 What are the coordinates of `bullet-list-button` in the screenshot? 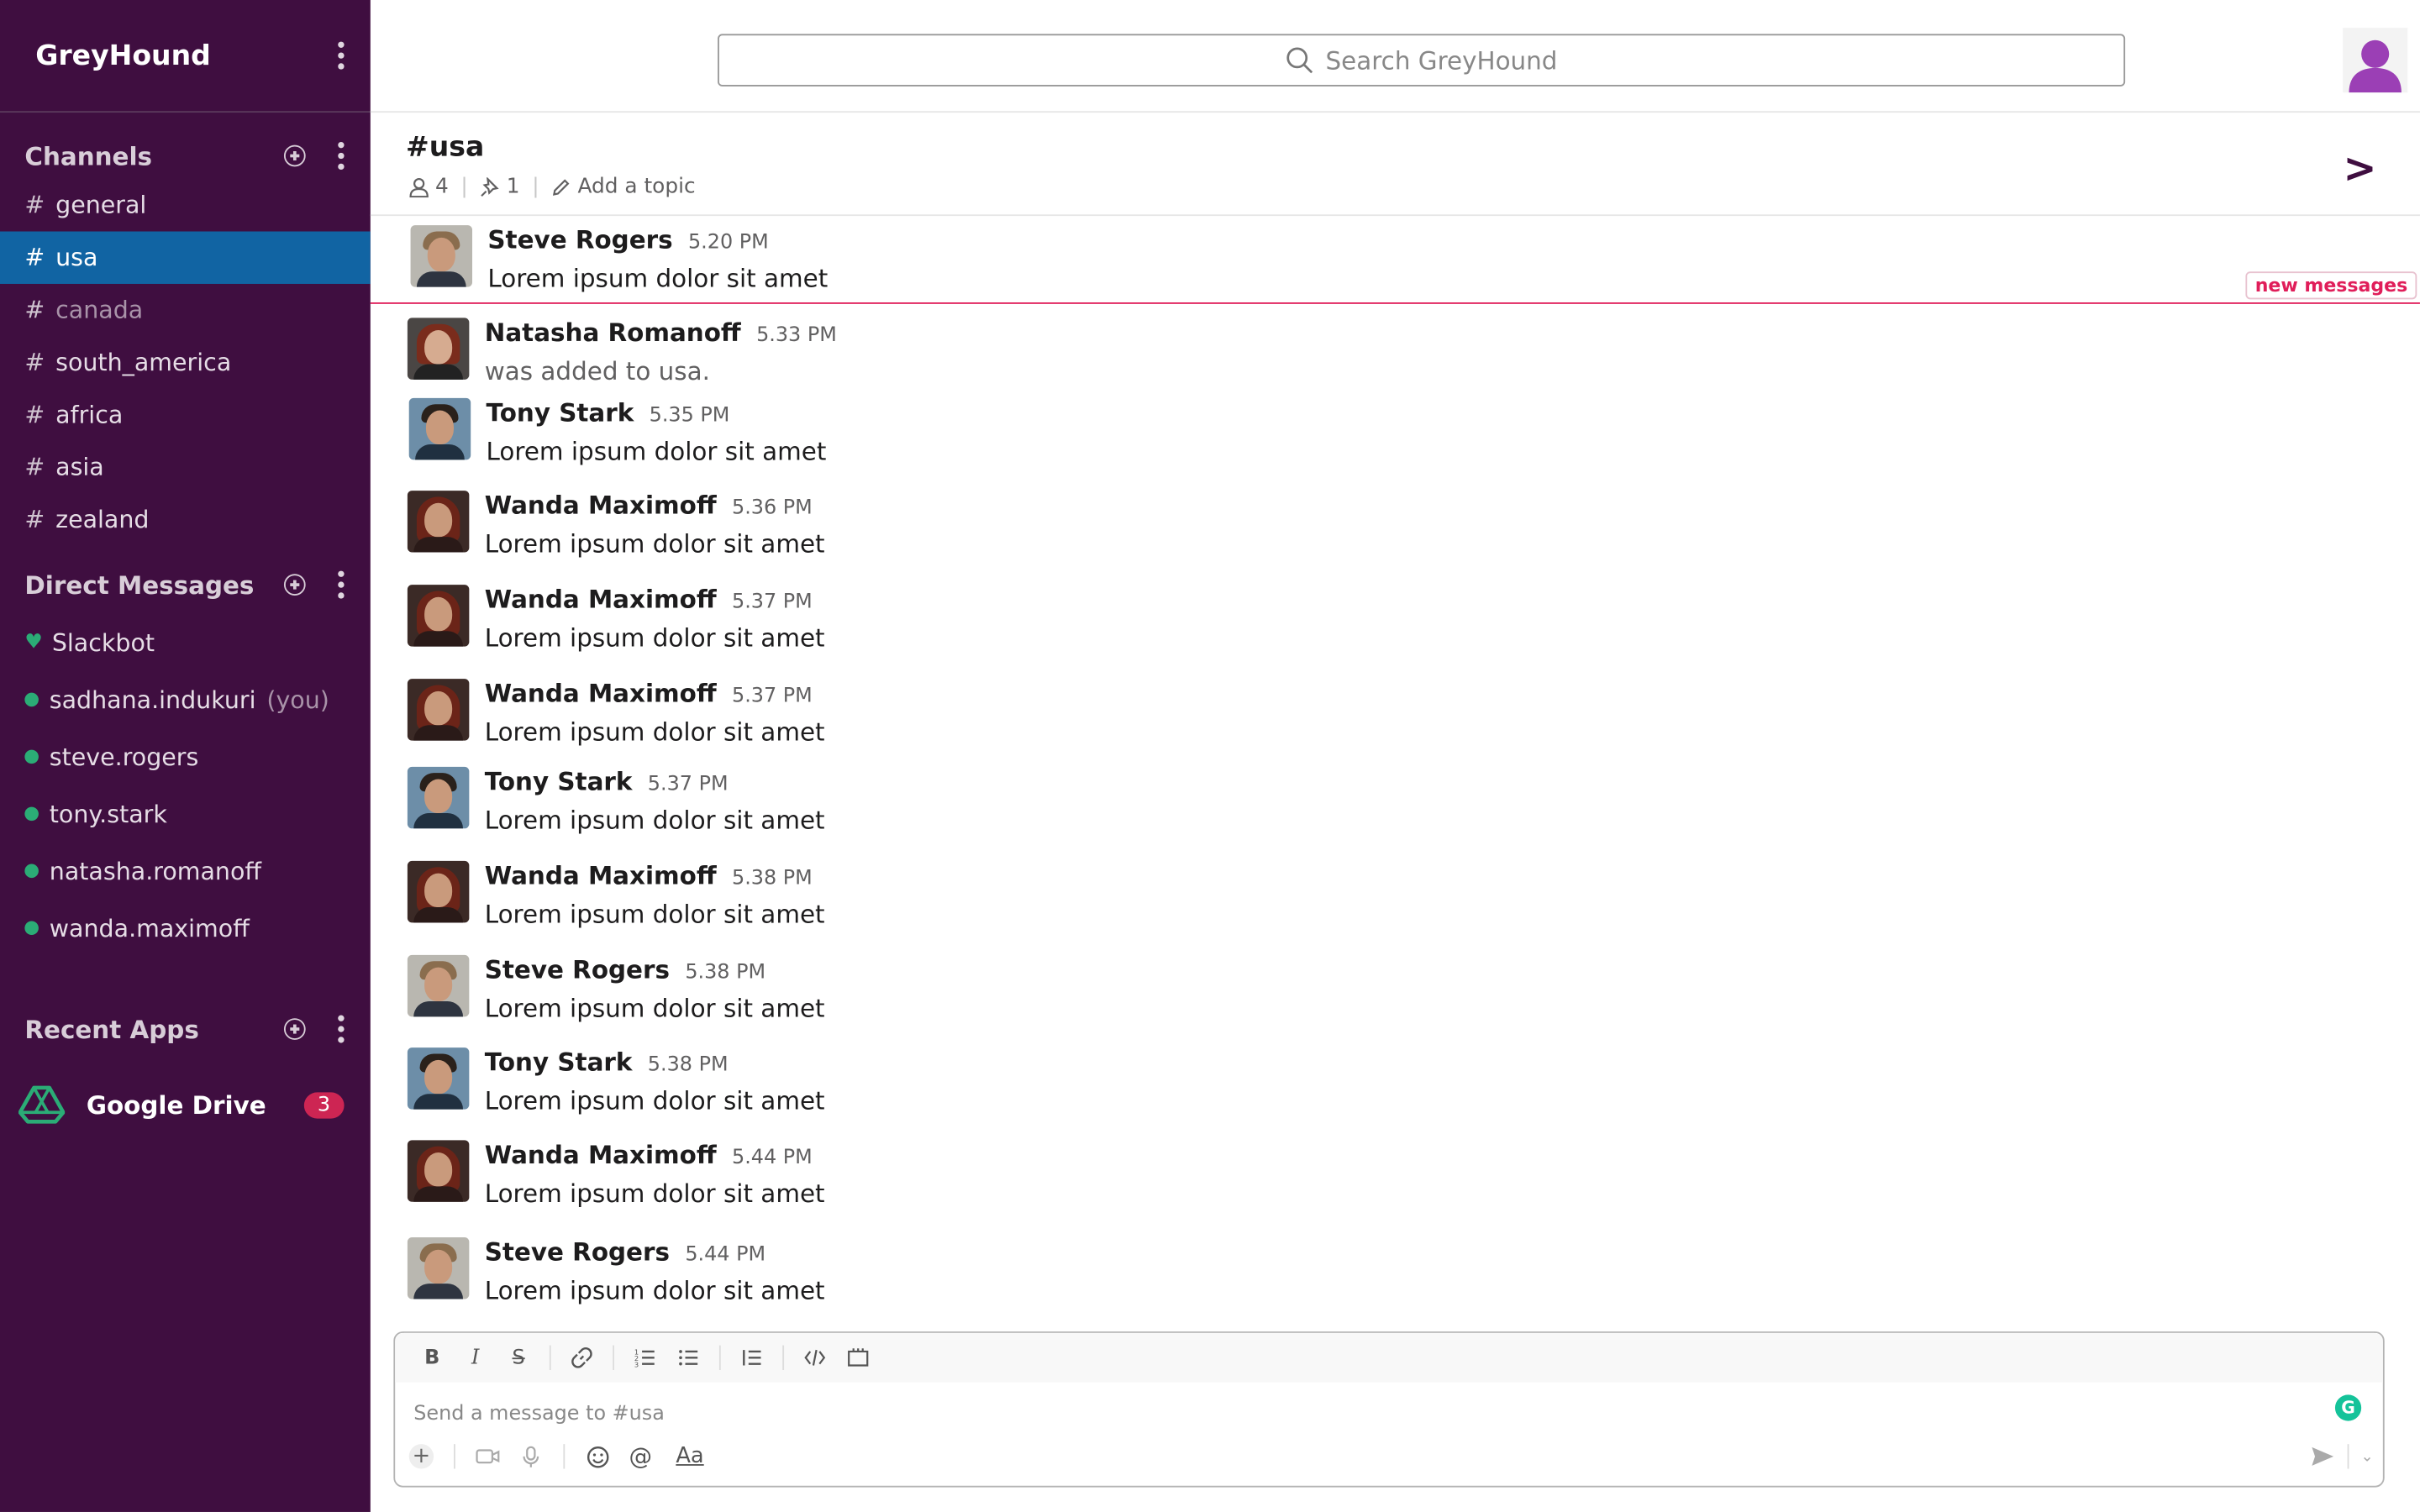 It's located at (688, 1357).